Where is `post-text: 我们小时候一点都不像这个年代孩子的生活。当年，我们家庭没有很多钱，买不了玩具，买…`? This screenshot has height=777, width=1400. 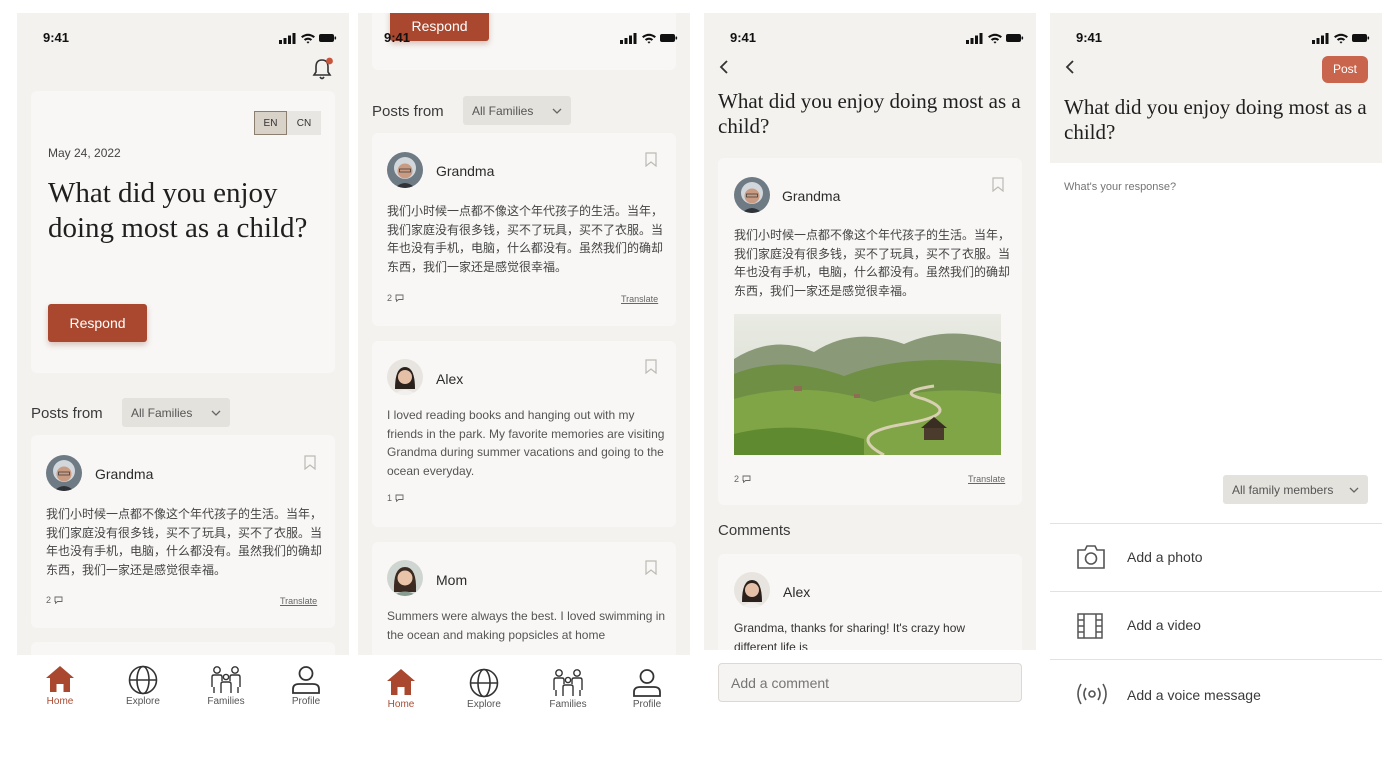 post-text: 我们小时候一点都不像这个年代孩子的生活。当年，我们家庭没有很多钱，买不了玩具，买… is located at coordinates (525, 239).